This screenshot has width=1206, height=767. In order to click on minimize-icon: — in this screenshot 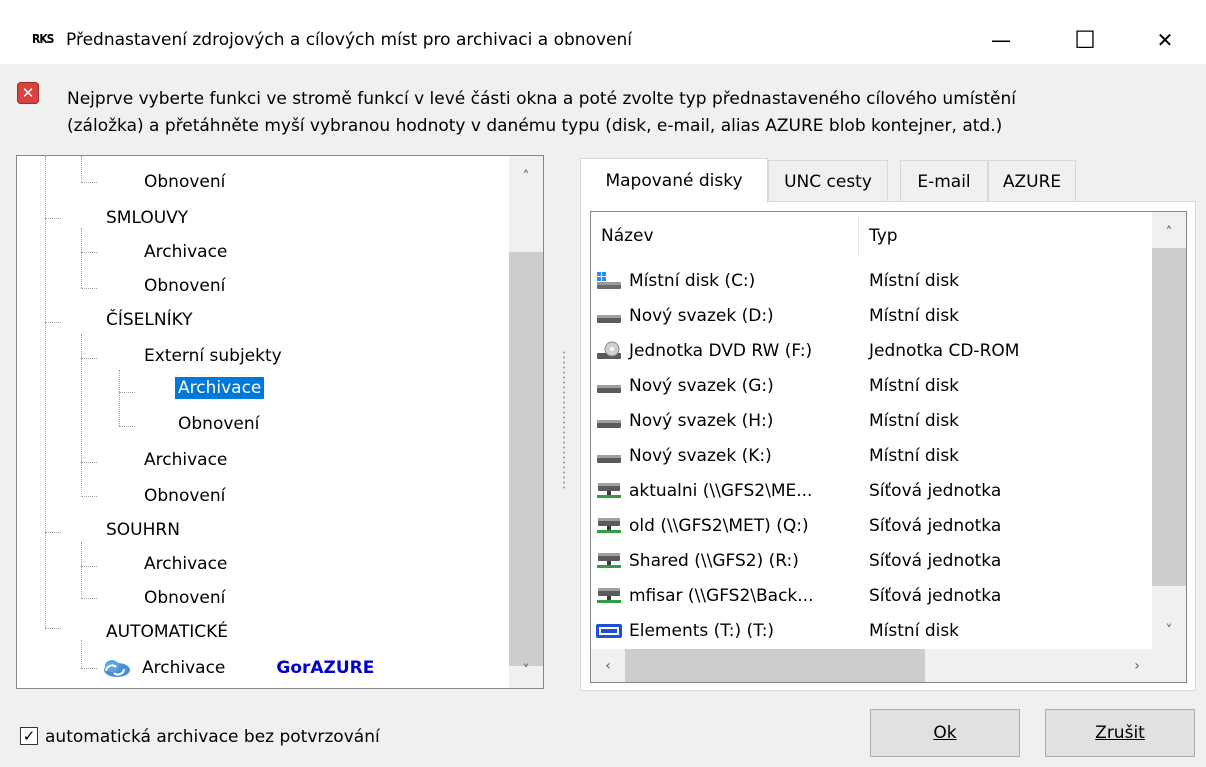, I will do `click(1001, 40)`.